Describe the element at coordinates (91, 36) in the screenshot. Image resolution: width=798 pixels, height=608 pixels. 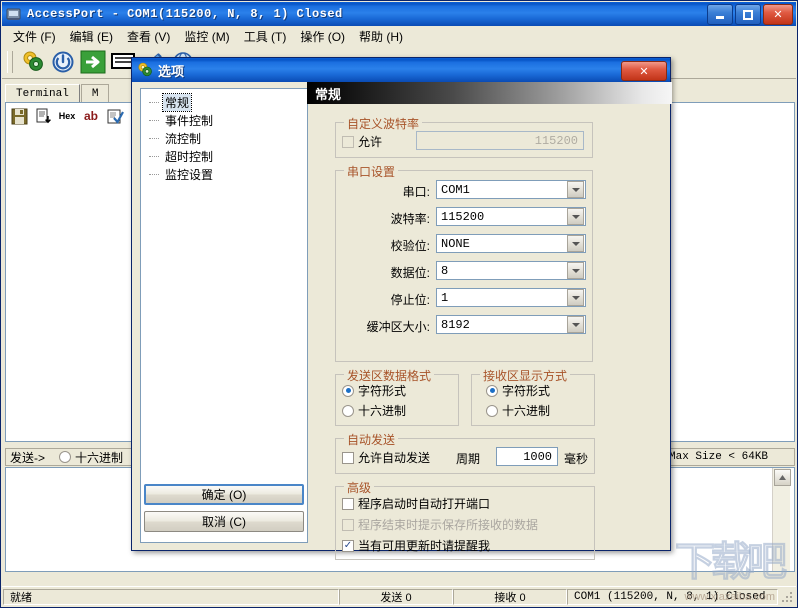
I see `menu-item-edit: 编辑 (E)` at that location.